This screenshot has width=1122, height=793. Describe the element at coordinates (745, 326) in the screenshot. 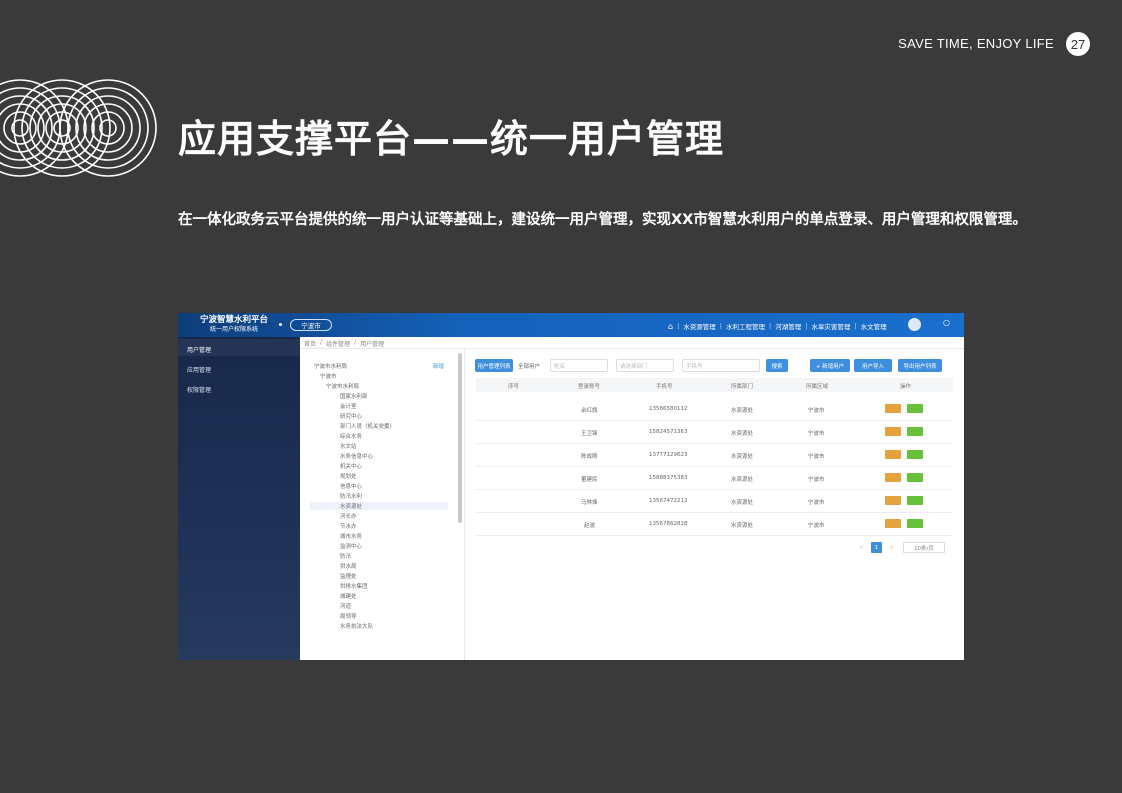

I see `nav-item: 水利工程管理` at that location.